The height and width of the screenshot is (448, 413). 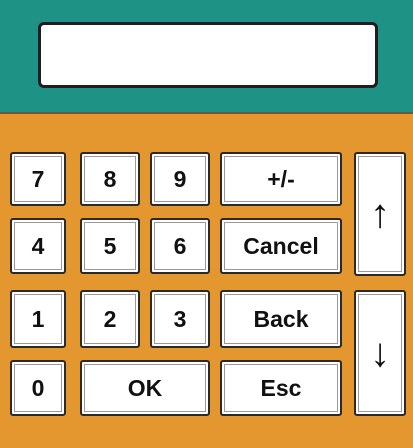 I want to click on key-1: 1, so click(x=38, y=319).